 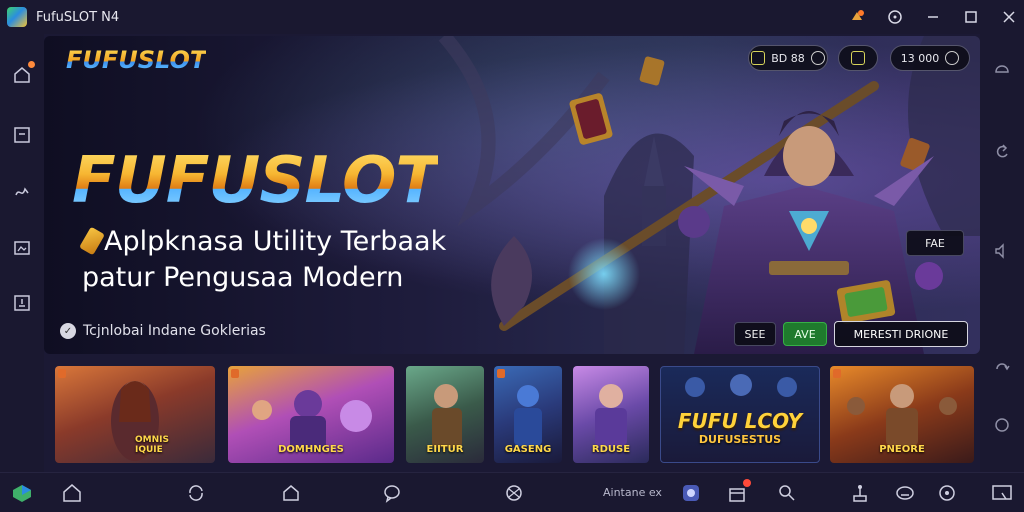 What do you see at coordinates (255, 181) in the screenshot?
I see `brand-logo-large: FUFUSLOT` at bounding box center [255, 181].